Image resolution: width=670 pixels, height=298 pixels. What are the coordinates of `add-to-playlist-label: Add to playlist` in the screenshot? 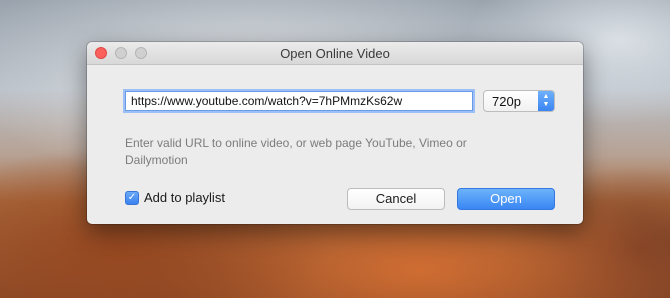 It's located at (184, 197).